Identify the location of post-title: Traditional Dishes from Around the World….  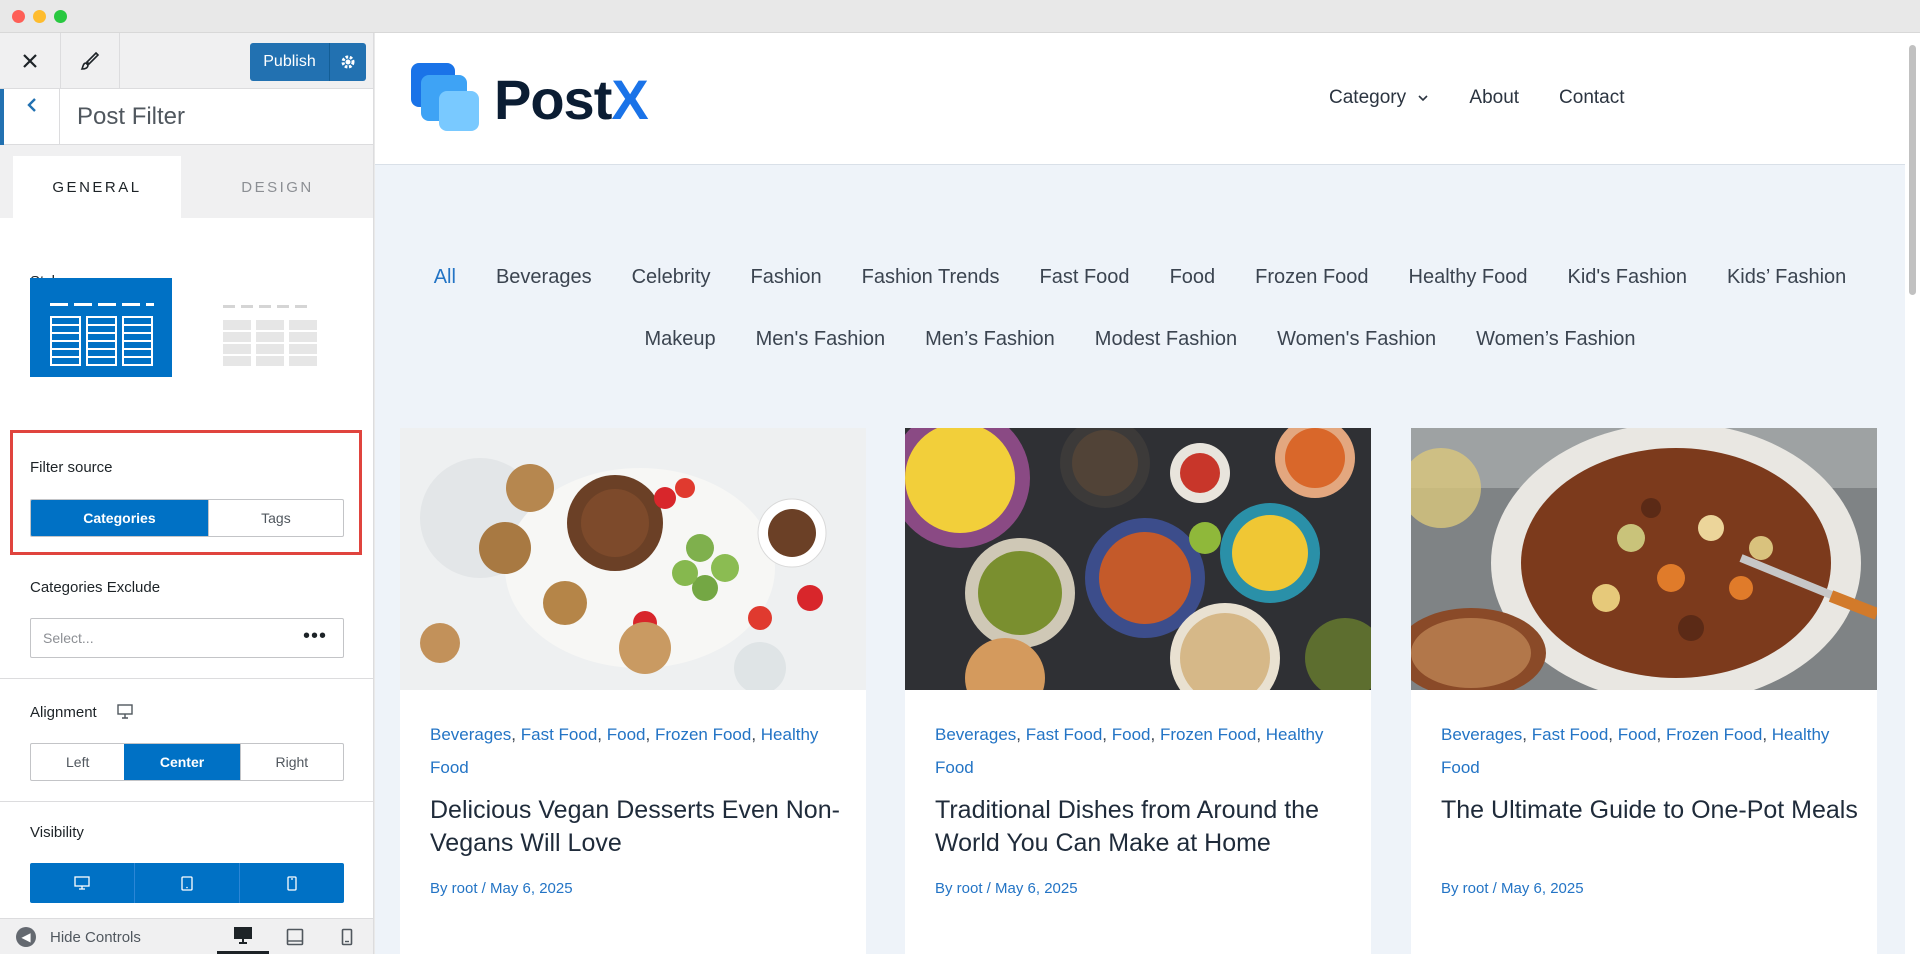
(1145, 827).